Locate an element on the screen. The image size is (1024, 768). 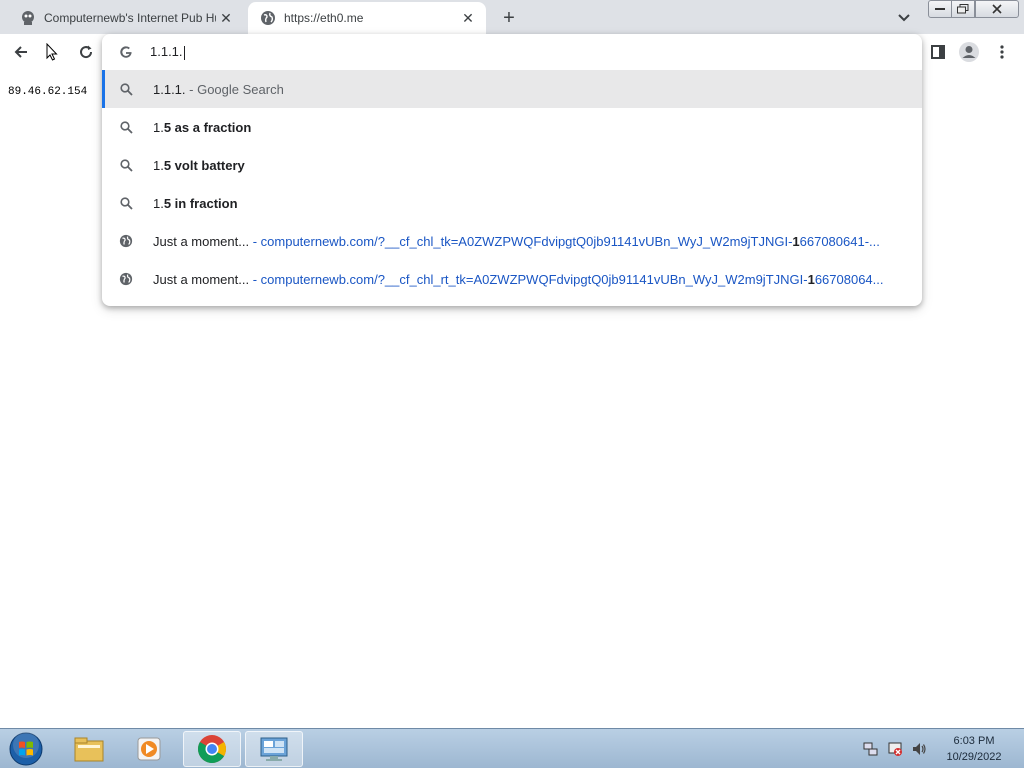
start-button is located at coordinates (26, 749).